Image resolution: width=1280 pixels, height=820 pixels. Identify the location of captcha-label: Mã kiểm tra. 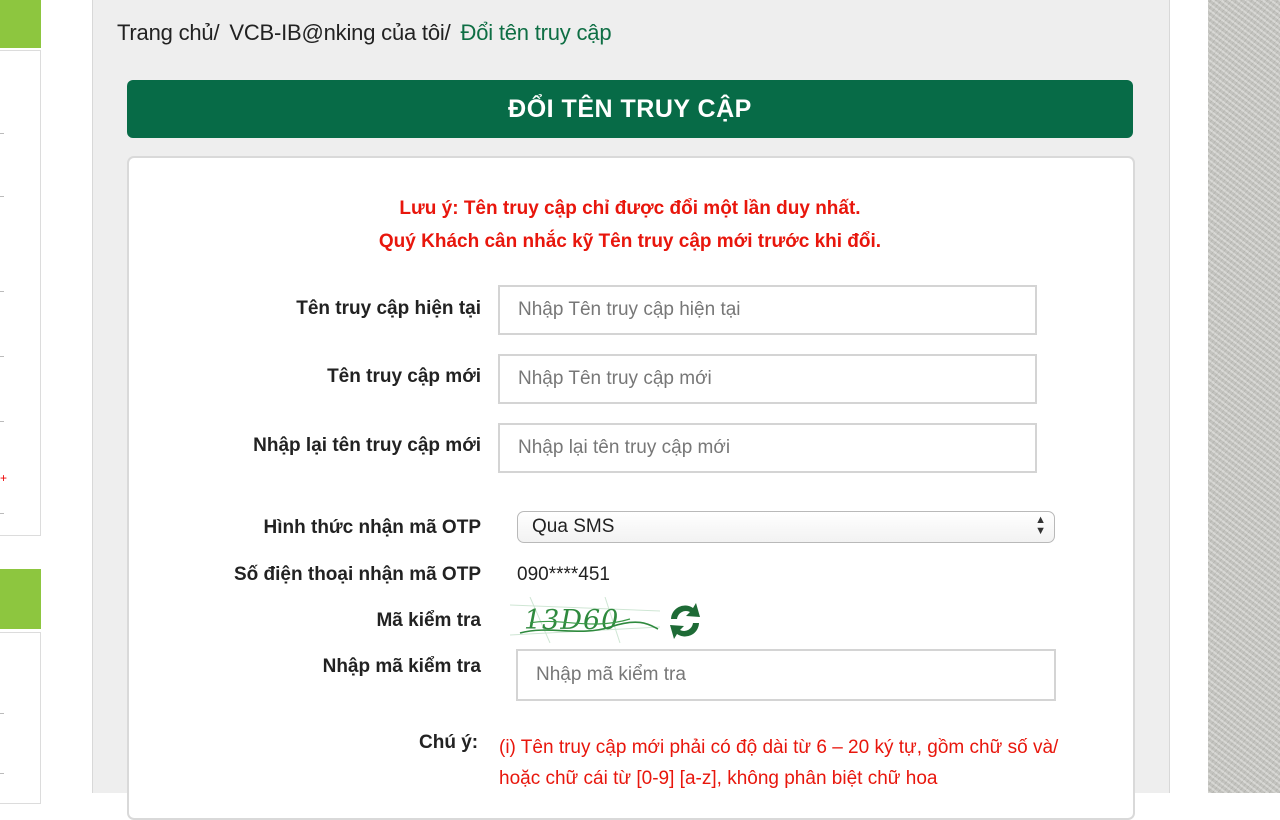
(428, 620).